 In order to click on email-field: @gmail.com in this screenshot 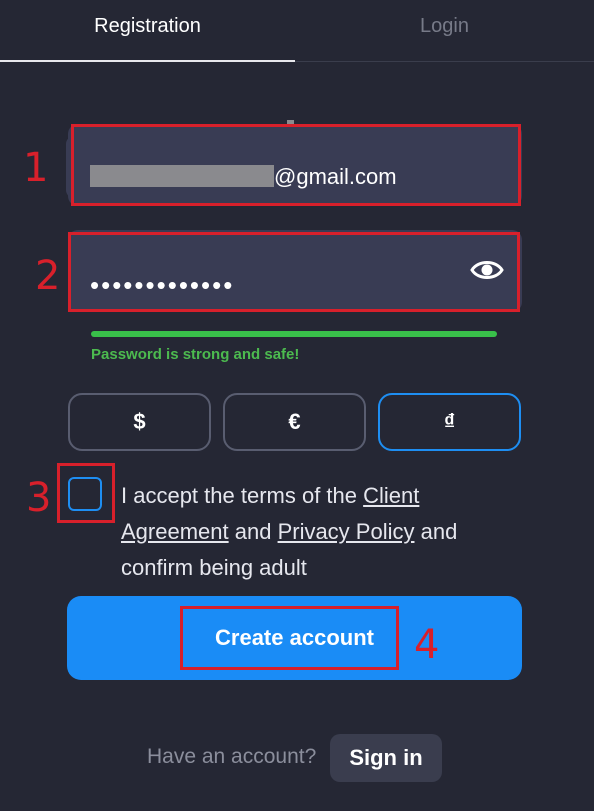, I will do `click(295, 165)`.